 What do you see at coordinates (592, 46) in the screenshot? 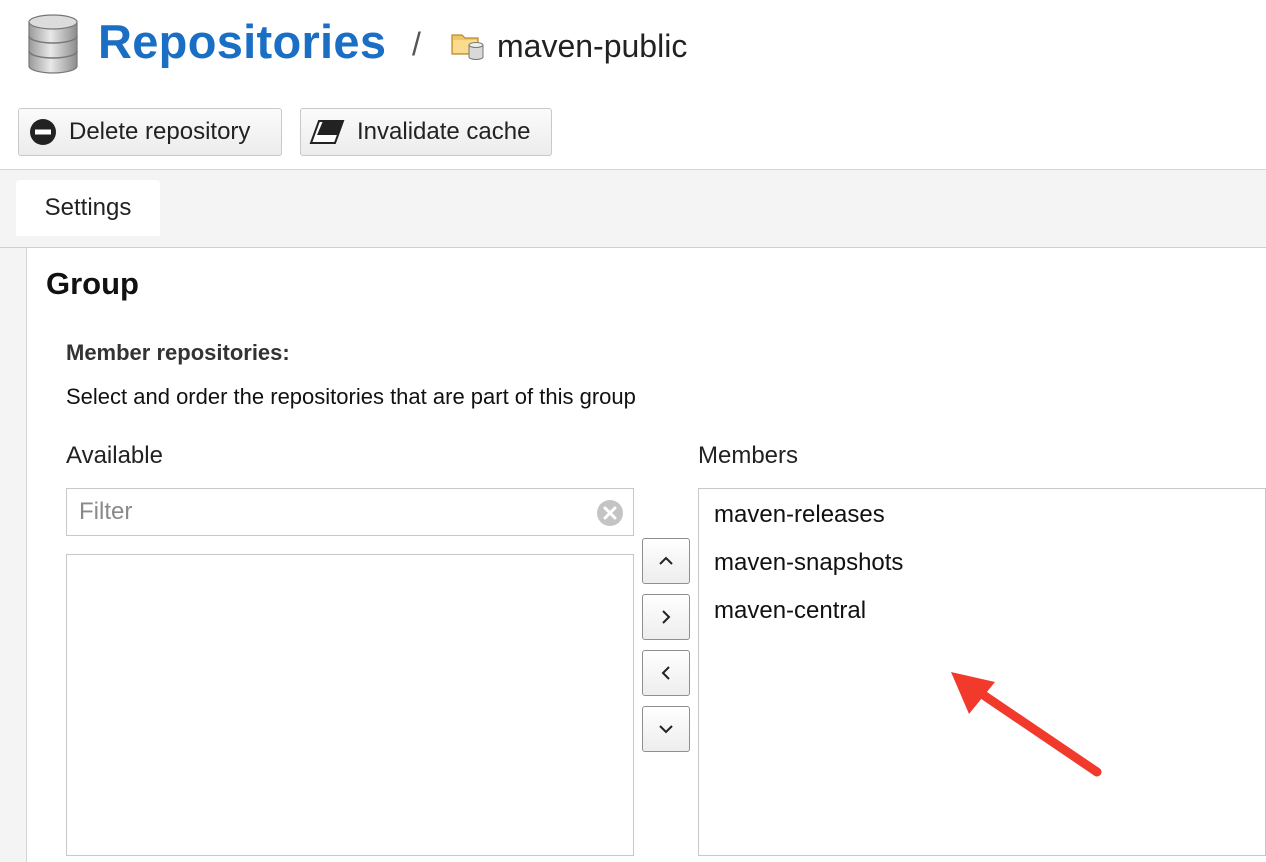
I see `breadcrumb-repo-name: maven-public` at bounding box center [592, 46].